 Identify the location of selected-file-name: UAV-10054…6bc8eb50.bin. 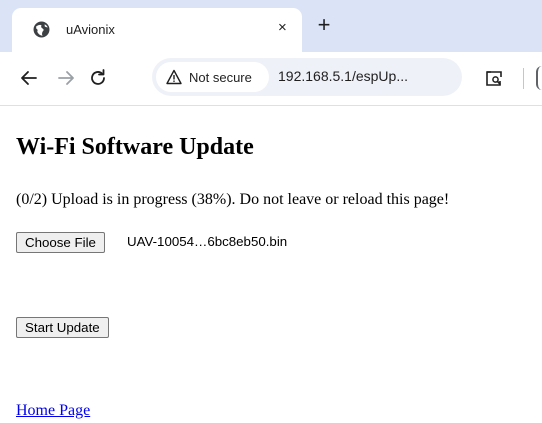
(207, 241).